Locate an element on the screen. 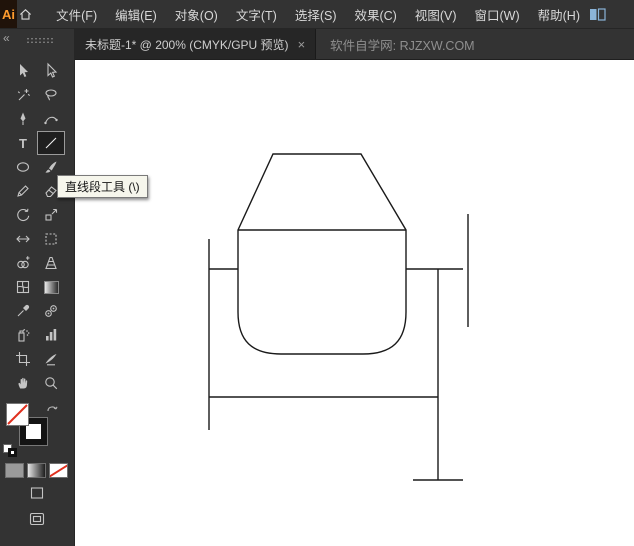  tool-curvature is located at coordinates (51, 119).